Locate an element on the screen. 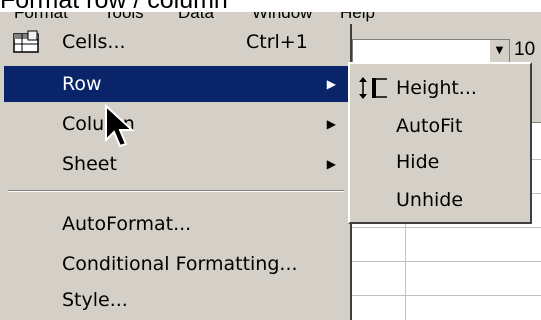  menu-item-column: Column ▶ is located at coordinates (176, 124).